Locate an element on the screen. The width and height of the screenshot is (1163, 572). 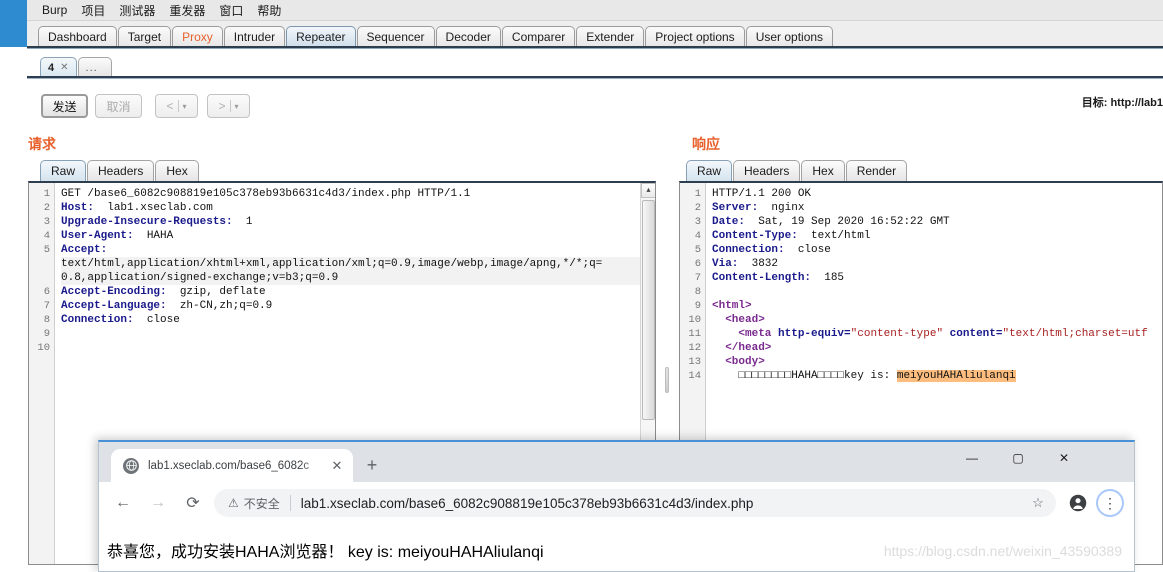
code-segment: content= is located at coordinates (973, 334).